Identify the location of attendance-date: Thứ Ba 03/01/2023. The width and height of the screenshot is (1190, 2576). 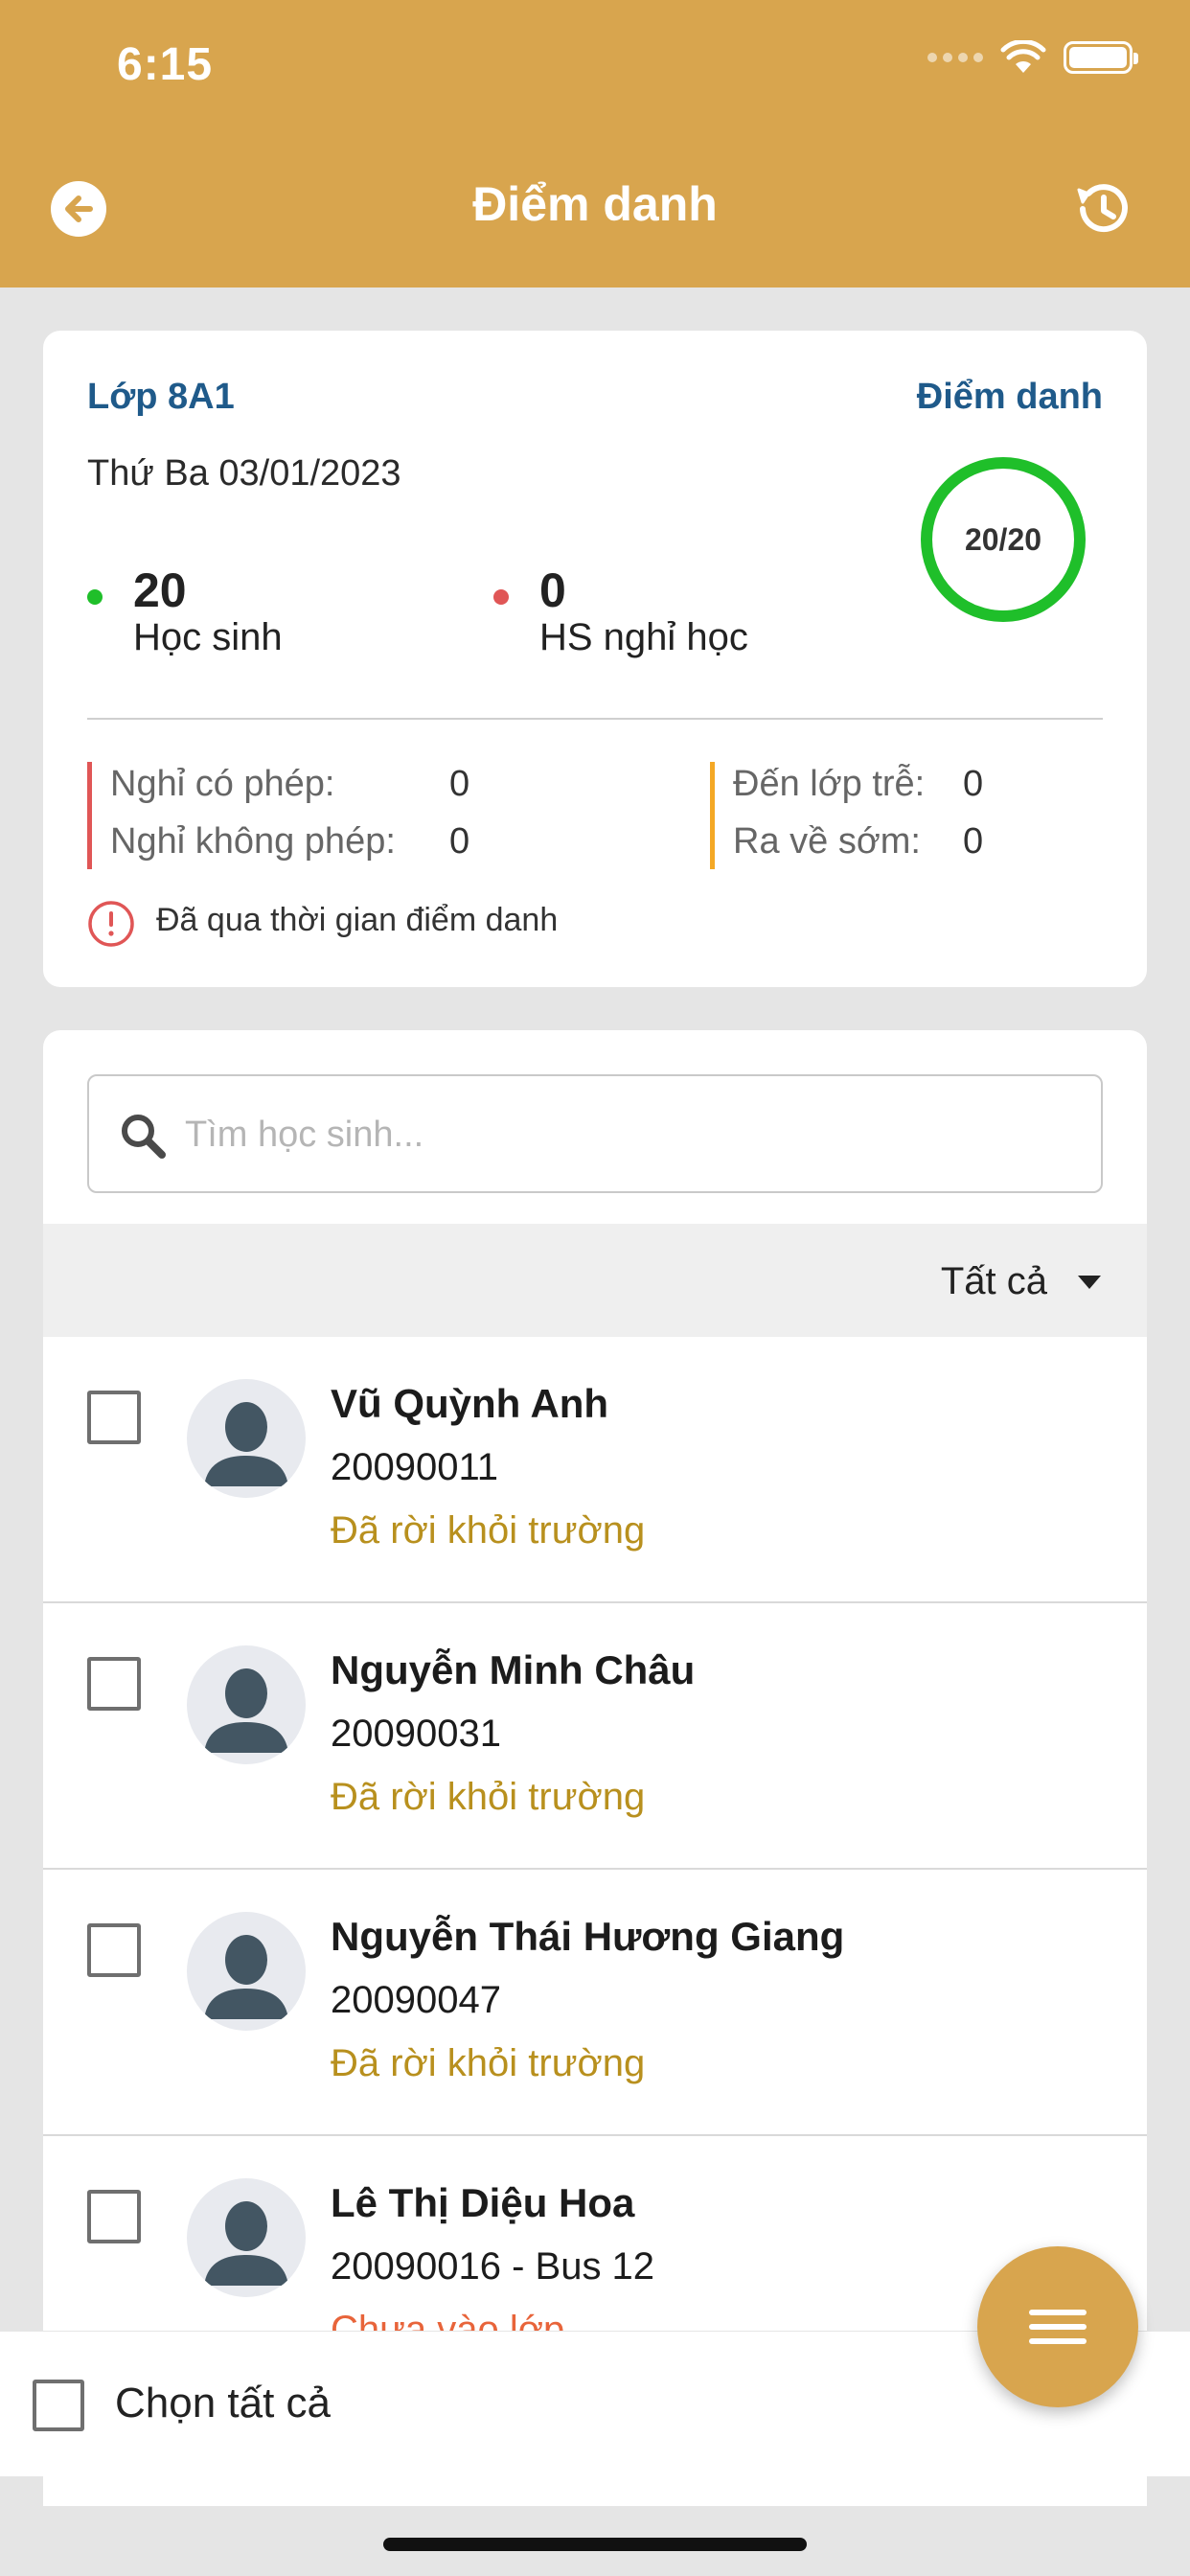
(244, 473).